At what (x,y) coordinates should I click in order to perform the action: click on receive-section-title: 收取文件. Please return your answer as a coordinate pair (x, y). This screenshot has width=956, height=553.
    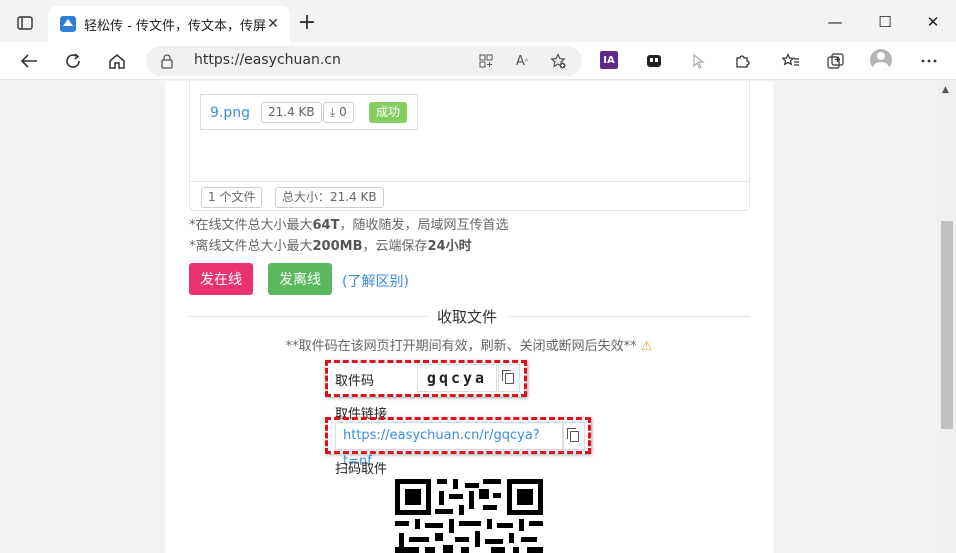
    Looking at the image, I should click on (467, 316).